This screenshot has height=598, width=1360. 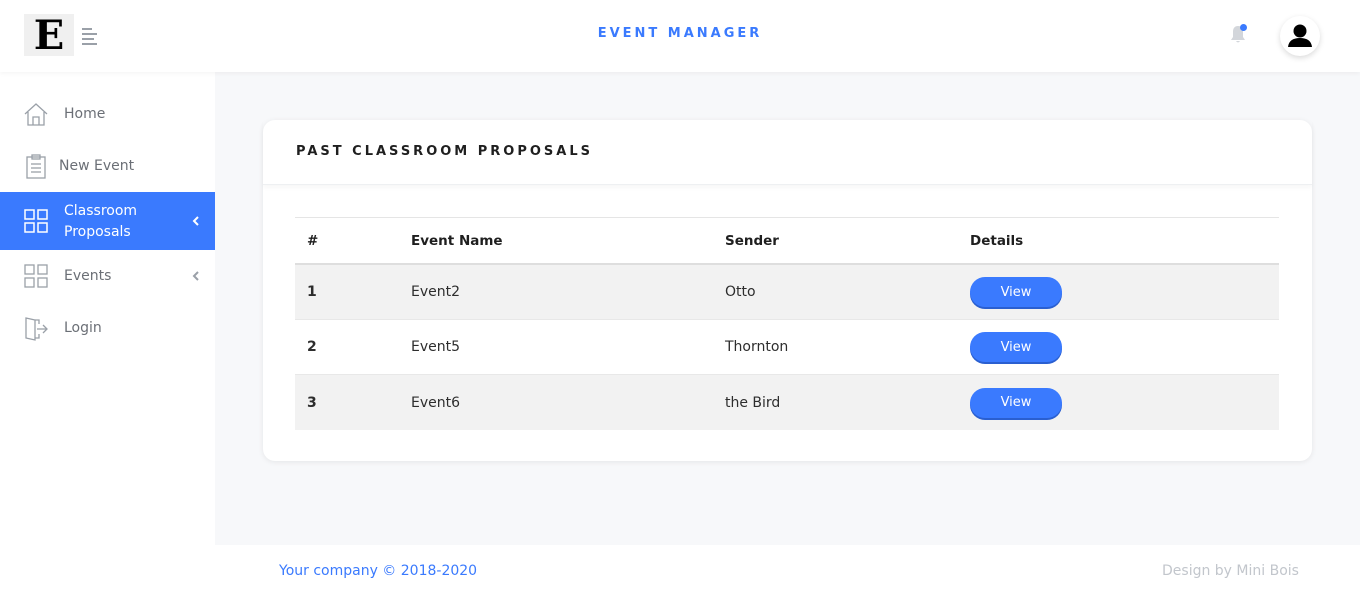 I want to click on home-icon, so click(x=36, y=114).